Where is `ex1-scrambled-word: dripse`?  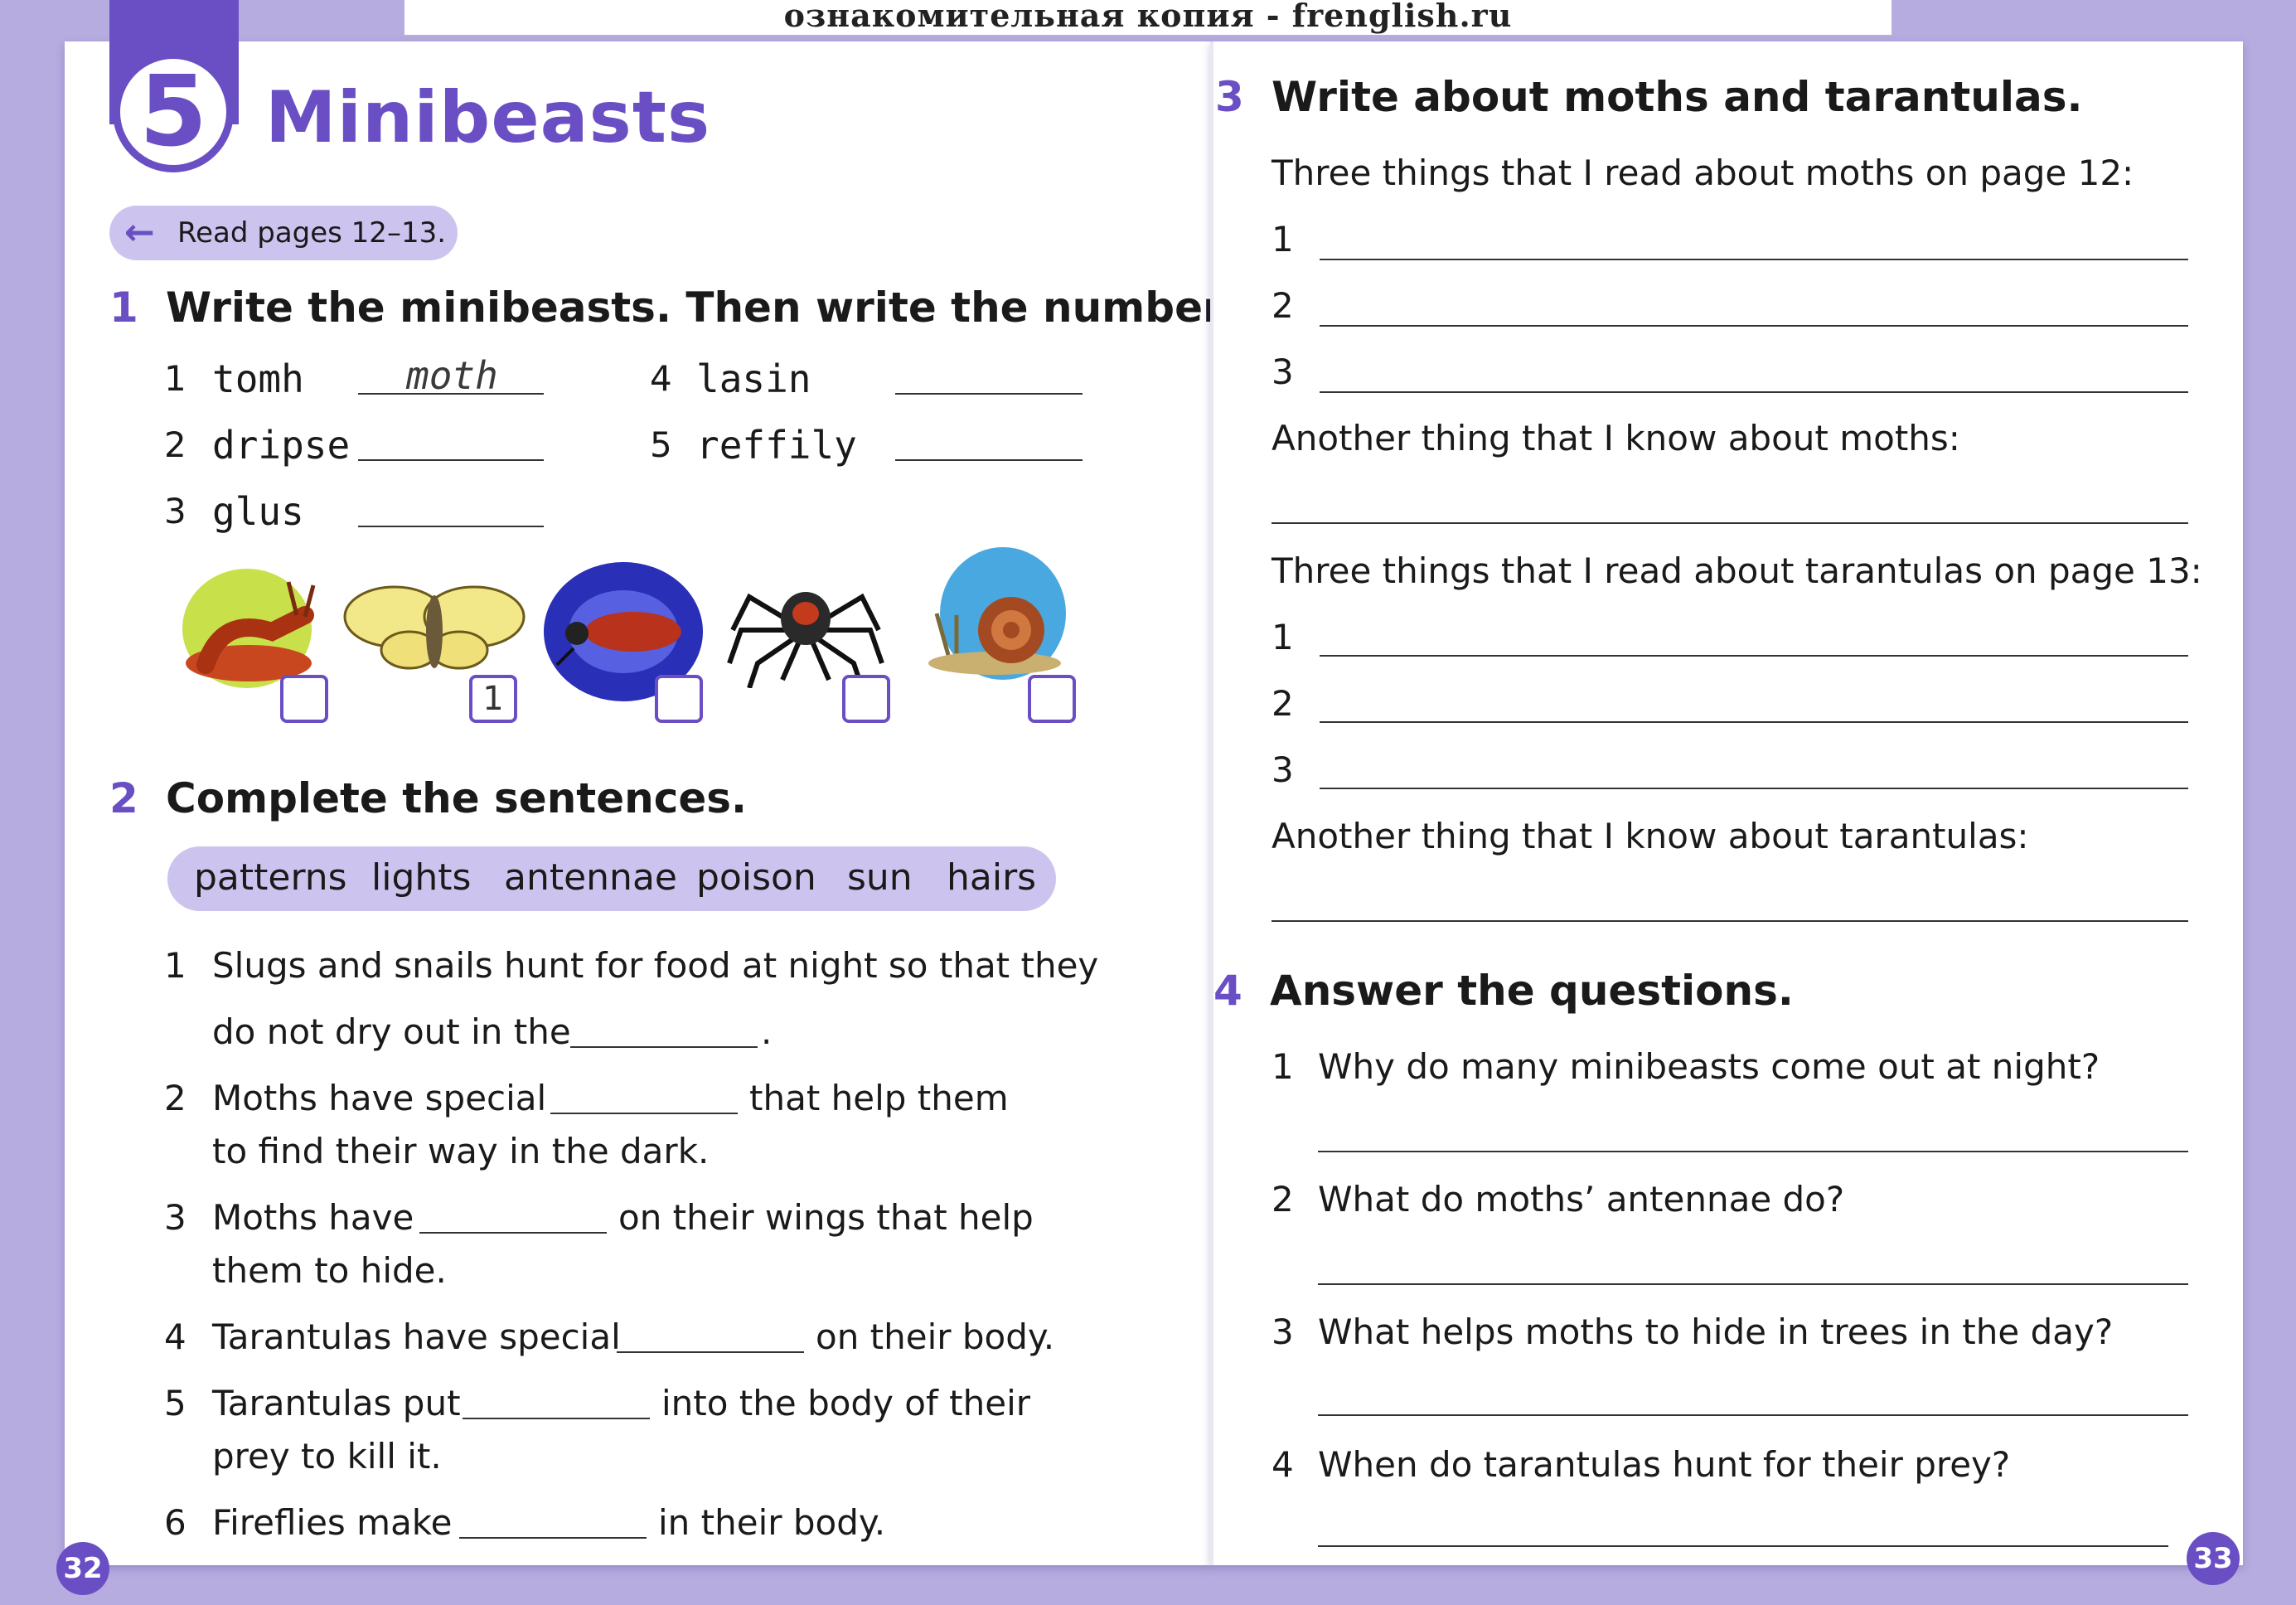 ex1-scrambled-word: dripse is located at coordinates (281, 445).